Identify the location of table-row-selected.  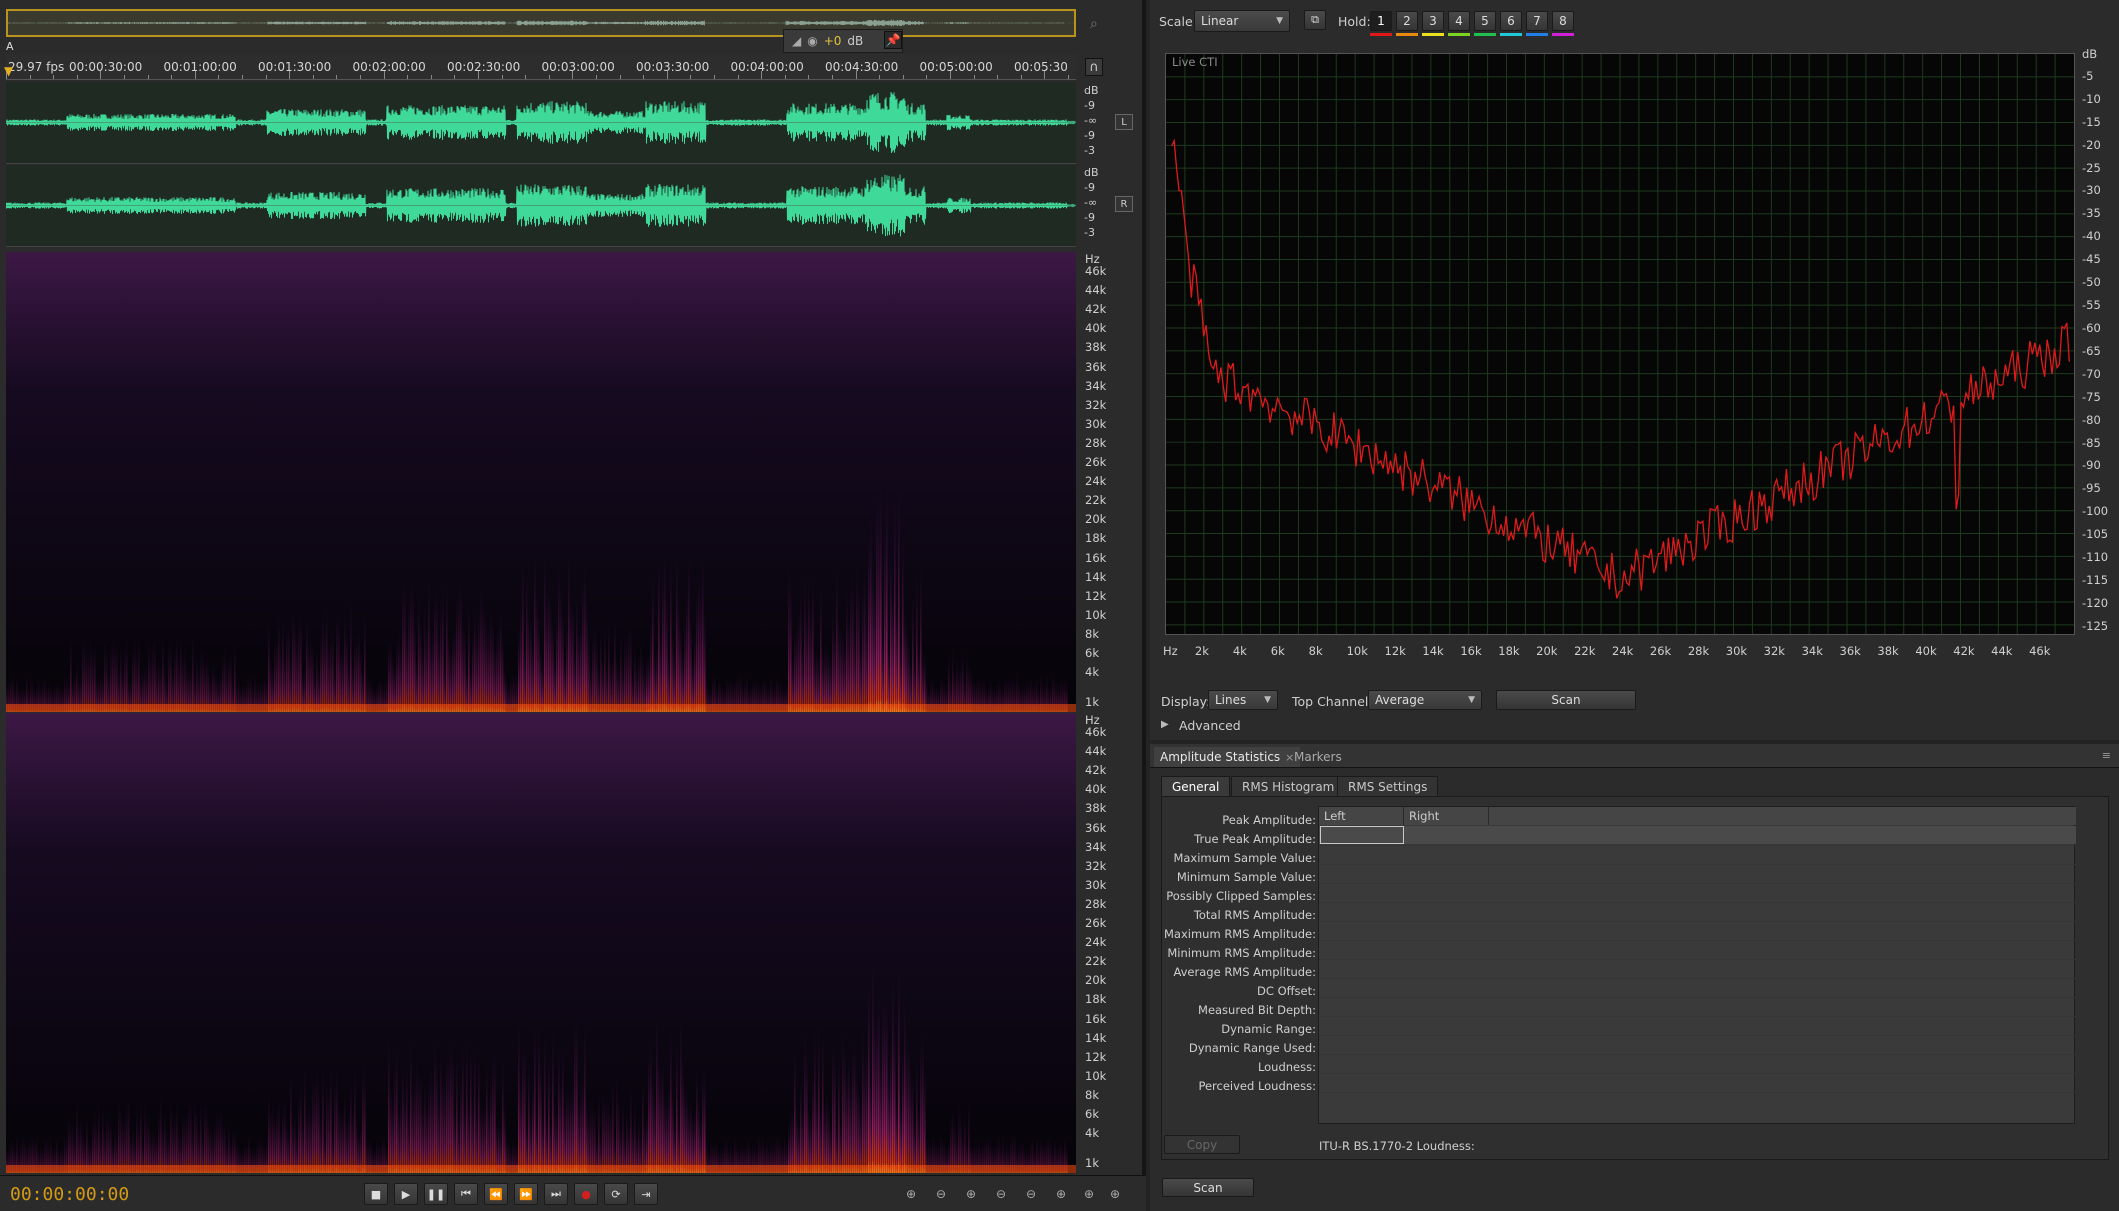
(1697, 835).